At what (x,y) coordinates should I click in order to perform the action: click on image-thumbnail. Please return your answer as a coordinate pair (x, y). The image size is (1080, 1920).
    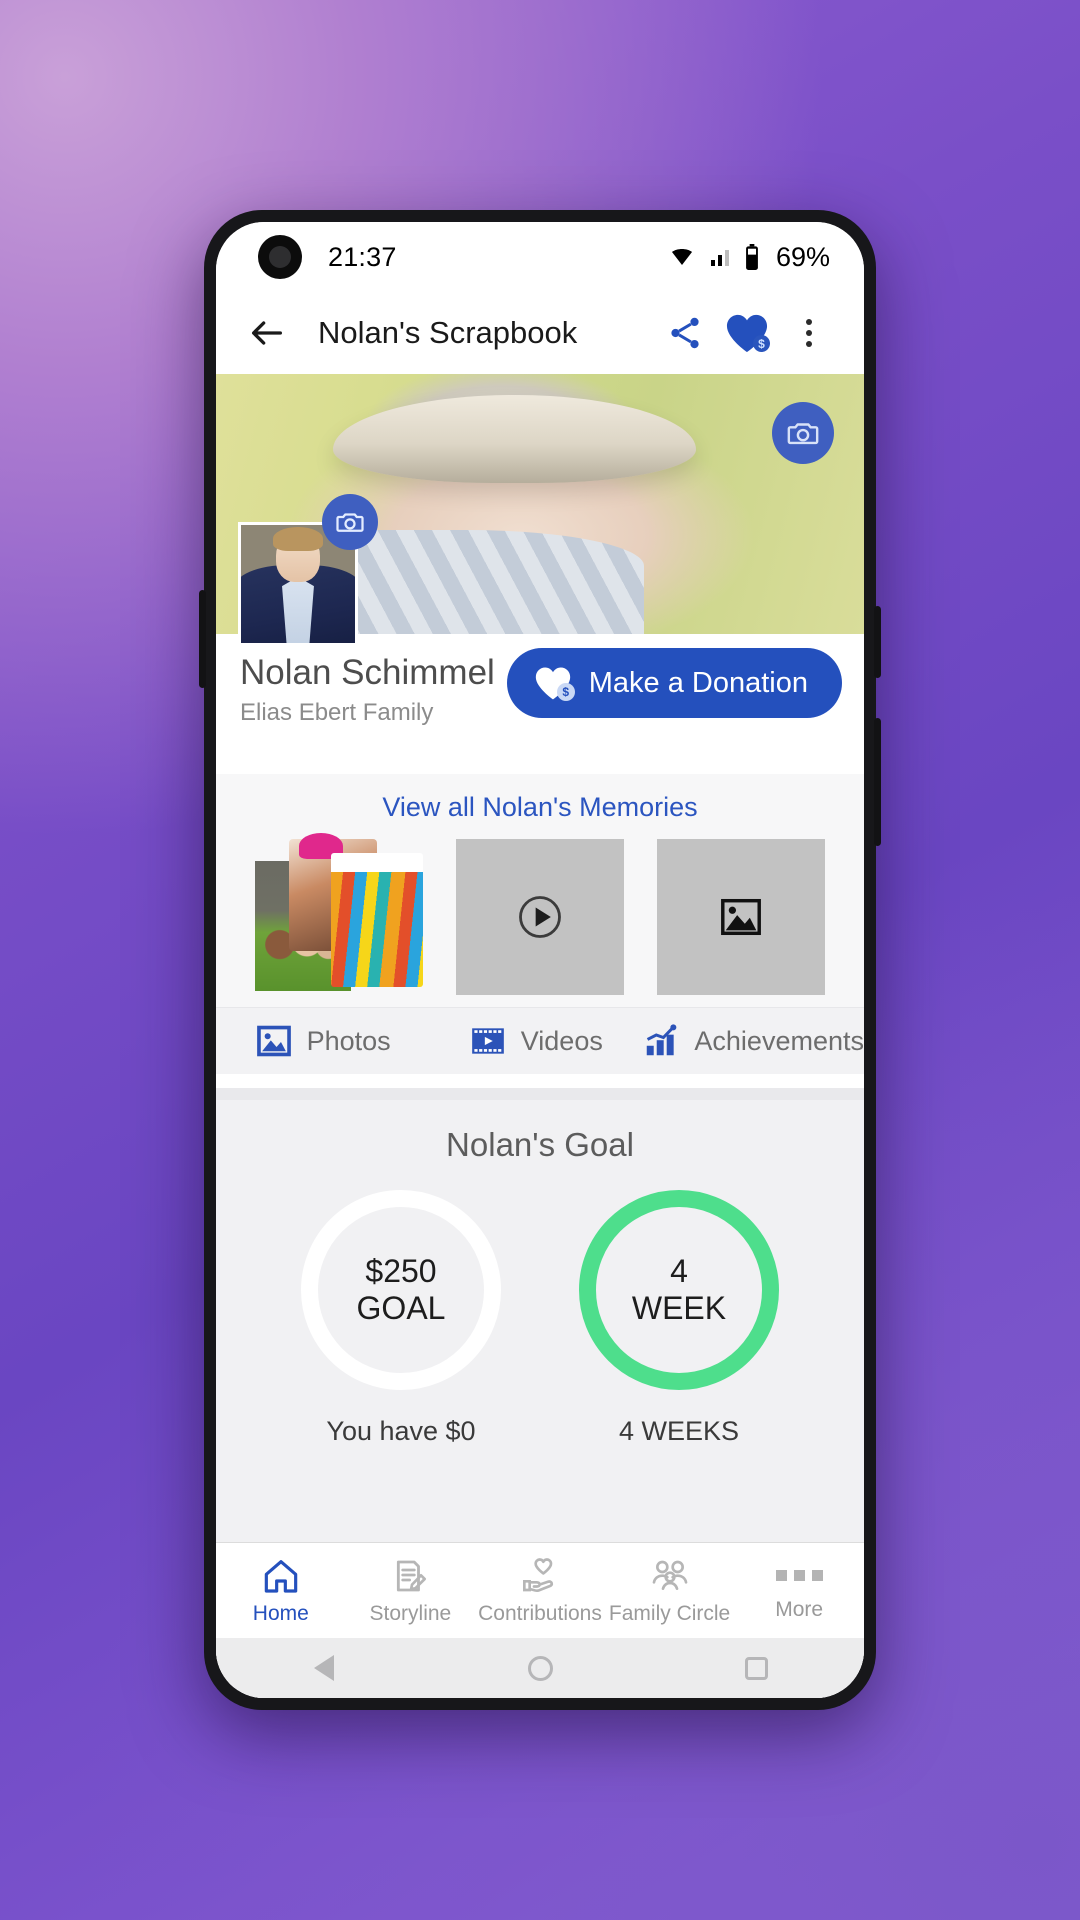
    Looking at the image, I should click on (741, 917).